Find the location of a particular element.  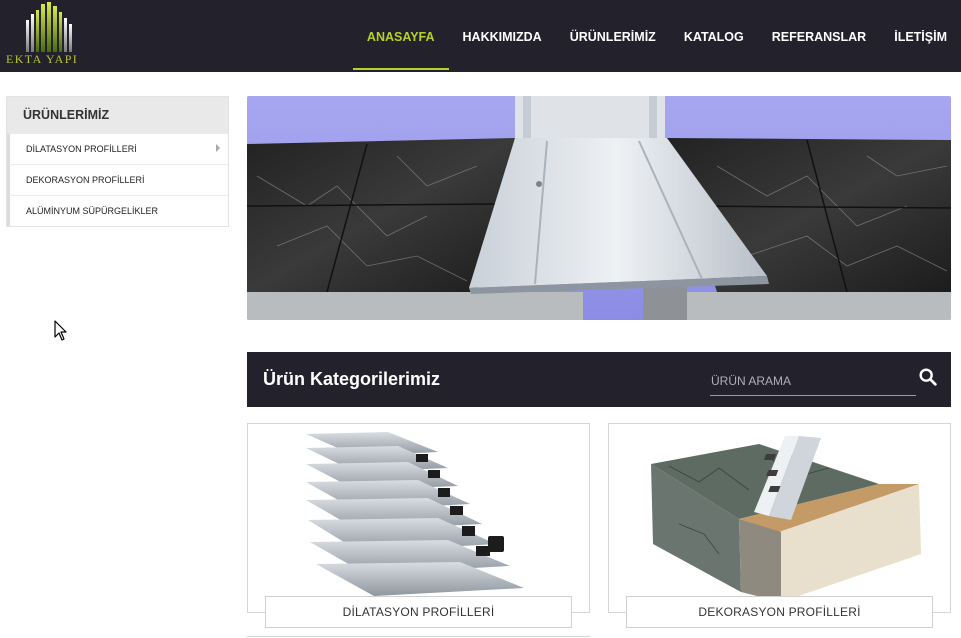

nav-item-urunlerimiz: ÜRÜNLERİMİZ is located at coordinates (613, 36).